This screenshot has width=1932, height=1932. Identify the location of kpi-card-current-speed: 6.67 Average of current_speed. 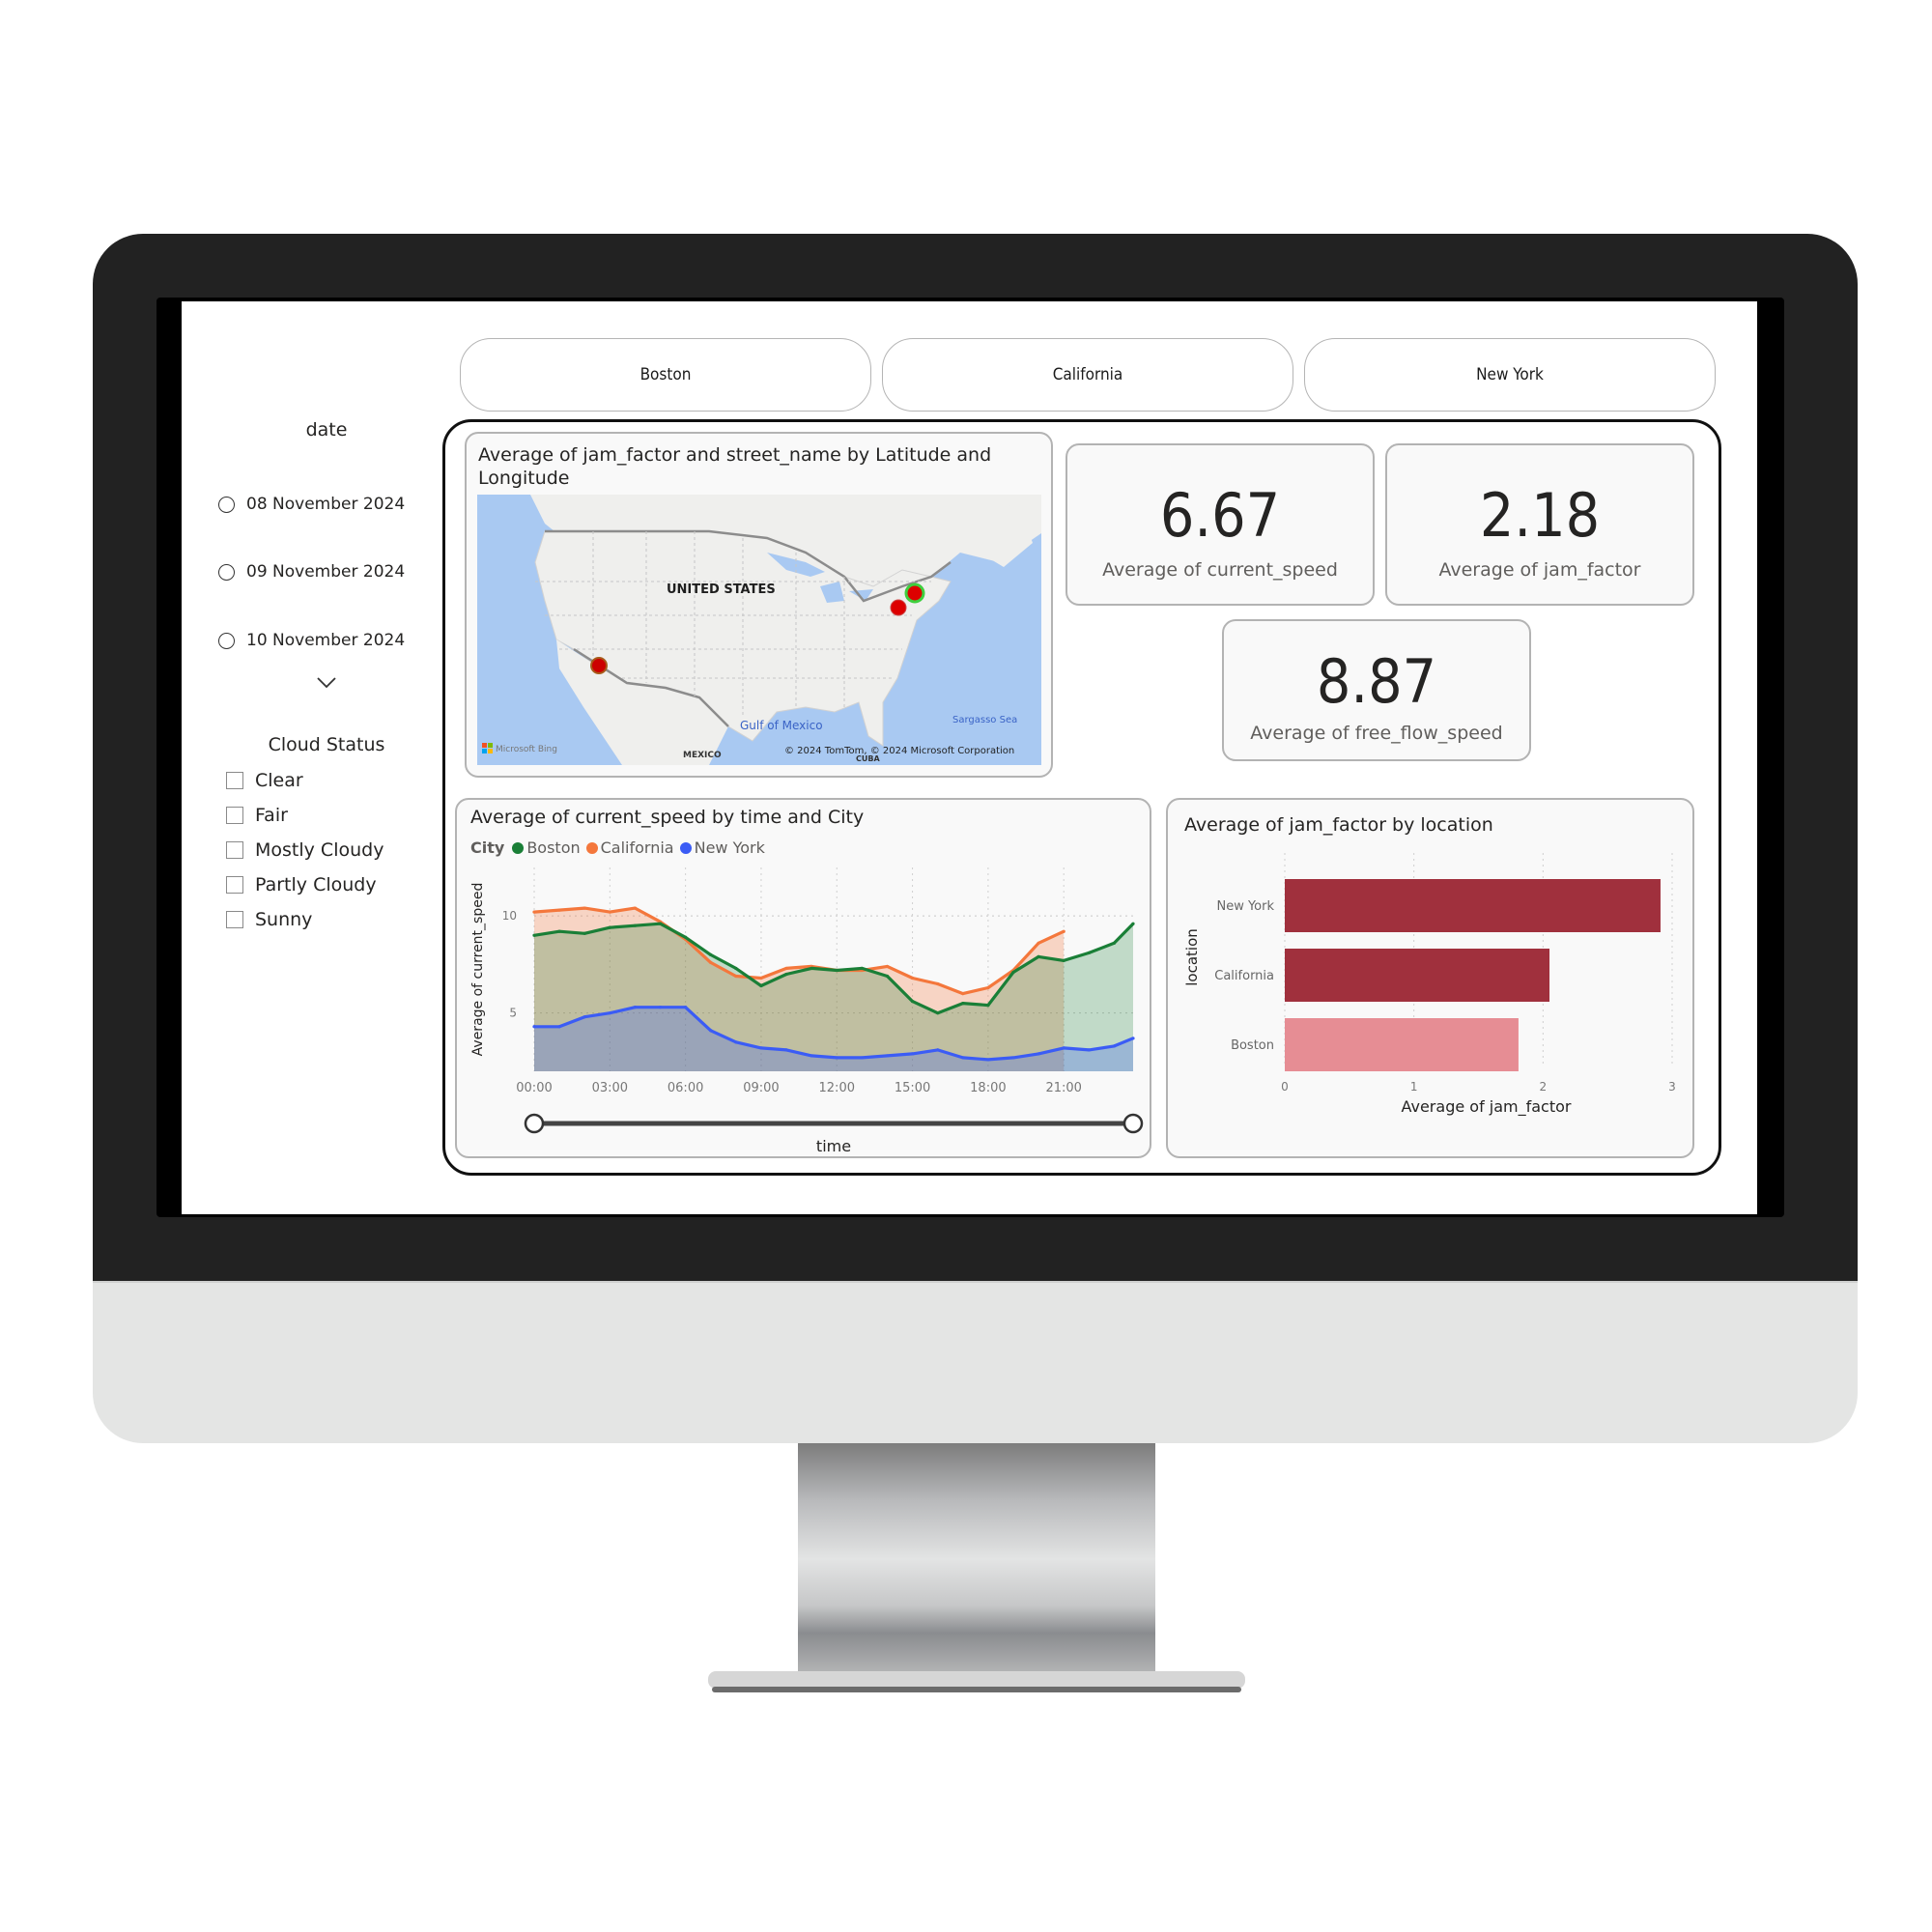
(1220, 524).